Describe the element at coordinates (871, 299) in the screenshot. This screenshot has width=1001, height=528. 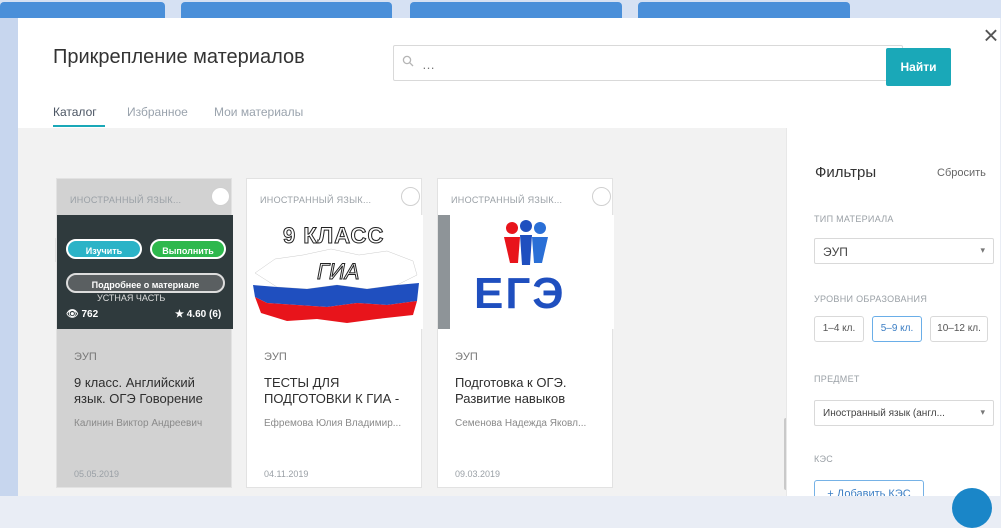
I see `education-level-label: УРОВНИ ОБРАЗОВАНИЯ` at that location.